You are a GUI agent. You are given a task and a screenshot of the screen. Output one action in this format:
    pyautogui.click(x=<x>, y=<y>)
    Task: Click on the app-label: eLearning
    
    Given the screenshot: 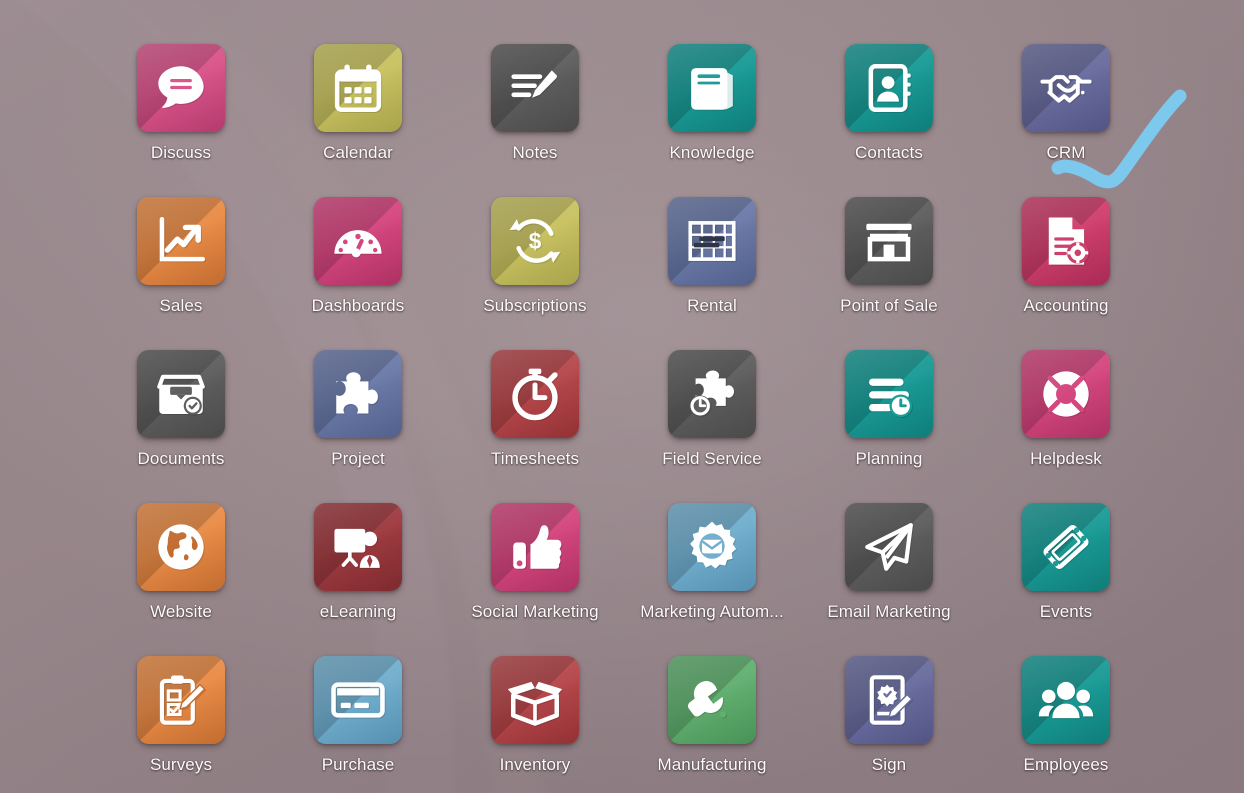 What is the action you would take?
    pyautogui.click(x=358, y=611)
    